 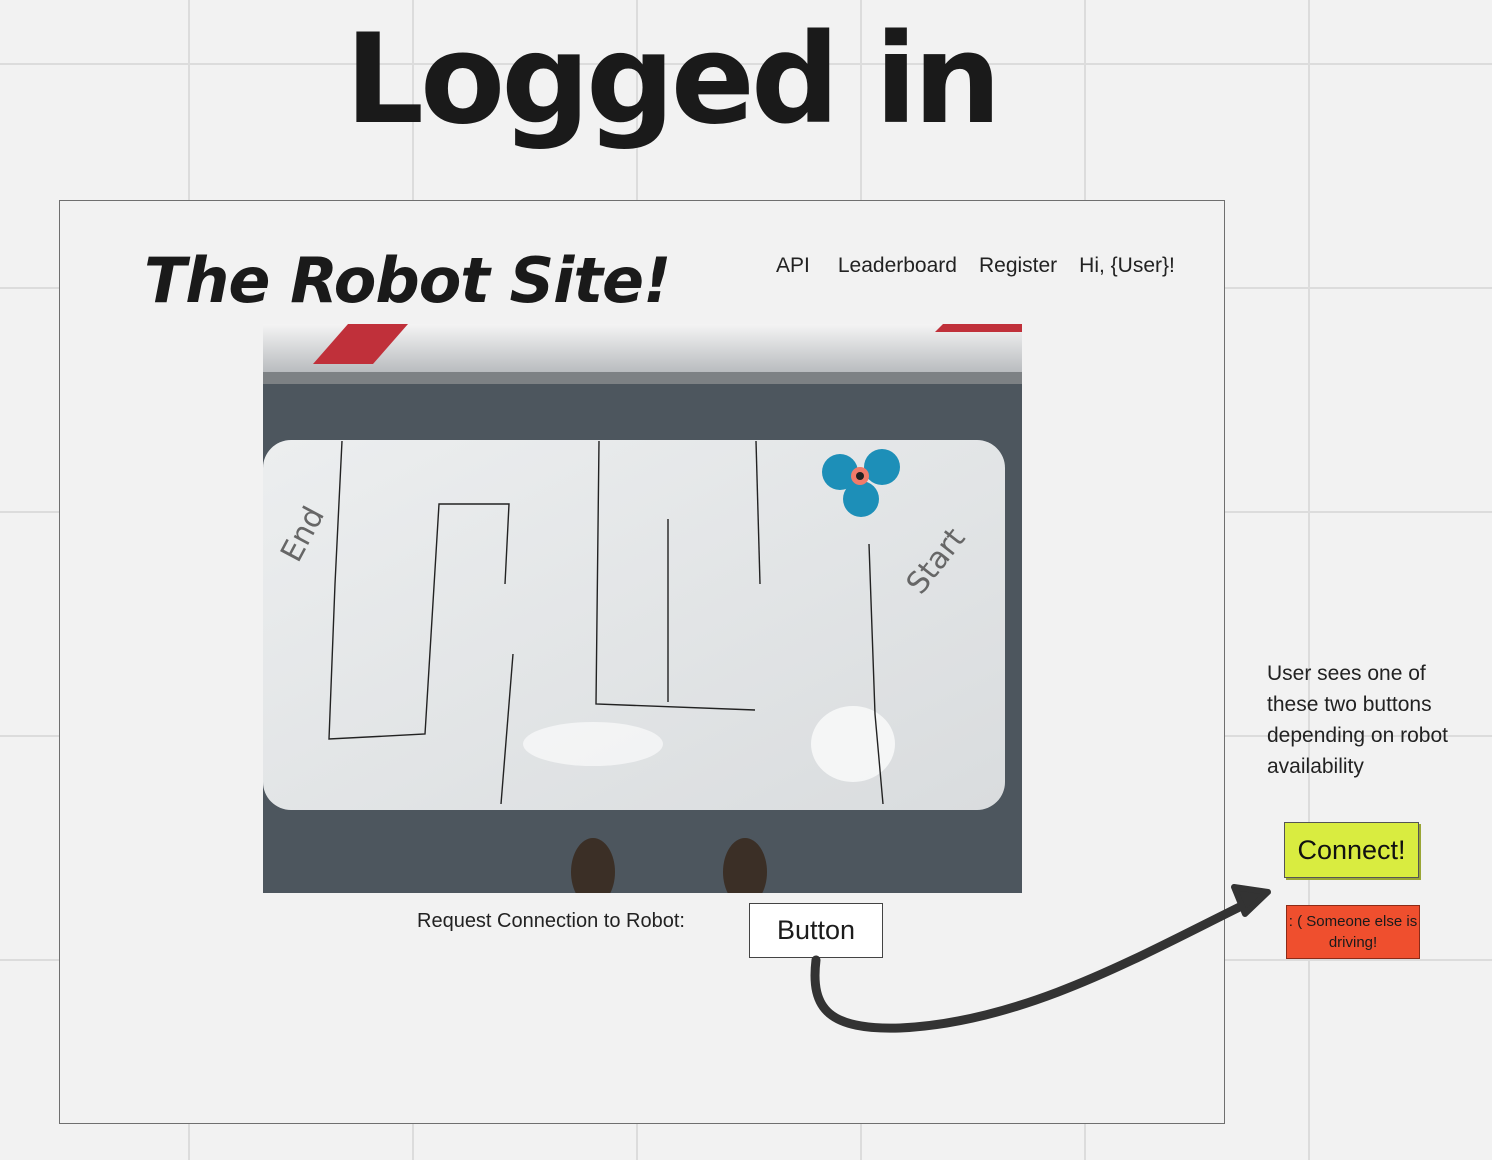 I want to click on request-connection-label: Request Connection to Robot:, so click(x=551, y=921).